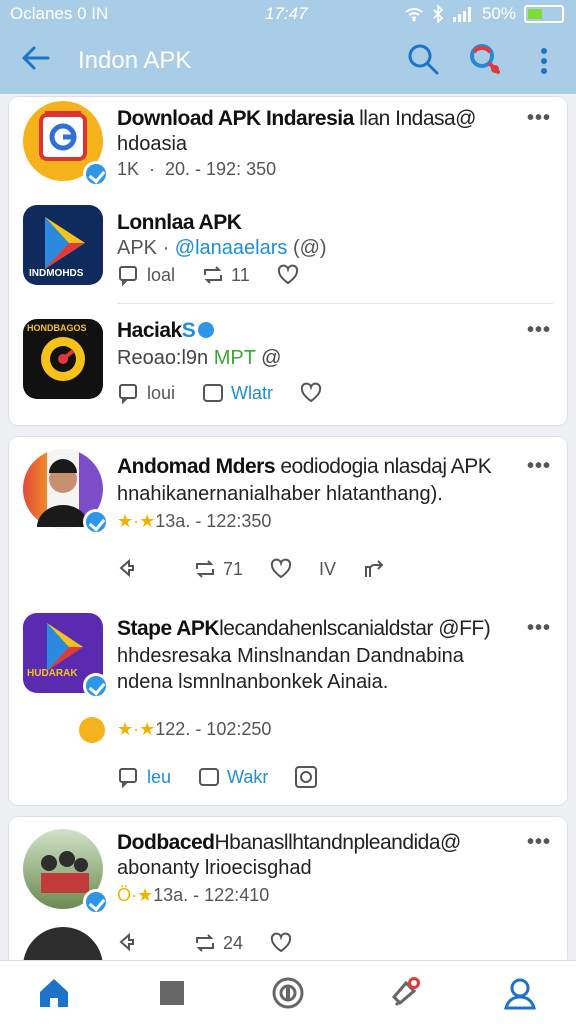 Image resolution: width=576 pixels, height=1024 pixels. Describe the element at coordinates (146, 275) in the screenshot. I see `comment-button: loal` at that location.